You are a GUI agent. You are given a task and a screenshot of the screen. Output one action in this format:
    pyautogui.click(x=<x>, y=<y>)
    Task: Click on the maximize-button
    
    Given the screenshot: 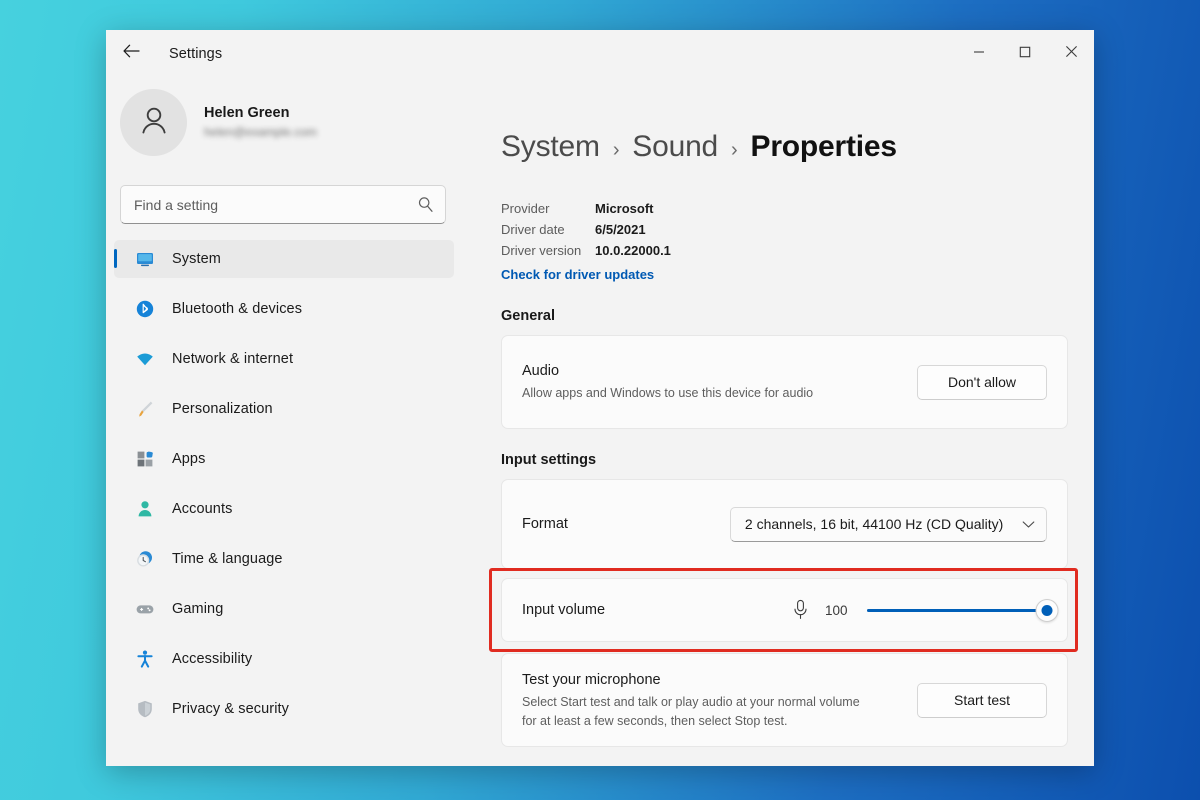 What is the action you would take?
    pyautogui.click(x=1025, y=53)
    